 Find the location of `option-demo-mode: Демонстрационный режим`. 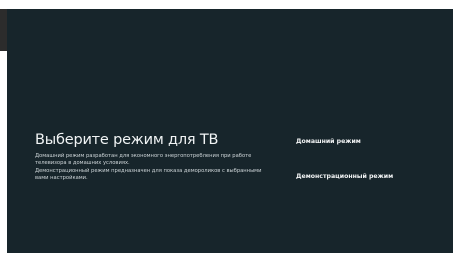

option-demo-mode: Демонстрационный режим is located at coordinates (344, 176).